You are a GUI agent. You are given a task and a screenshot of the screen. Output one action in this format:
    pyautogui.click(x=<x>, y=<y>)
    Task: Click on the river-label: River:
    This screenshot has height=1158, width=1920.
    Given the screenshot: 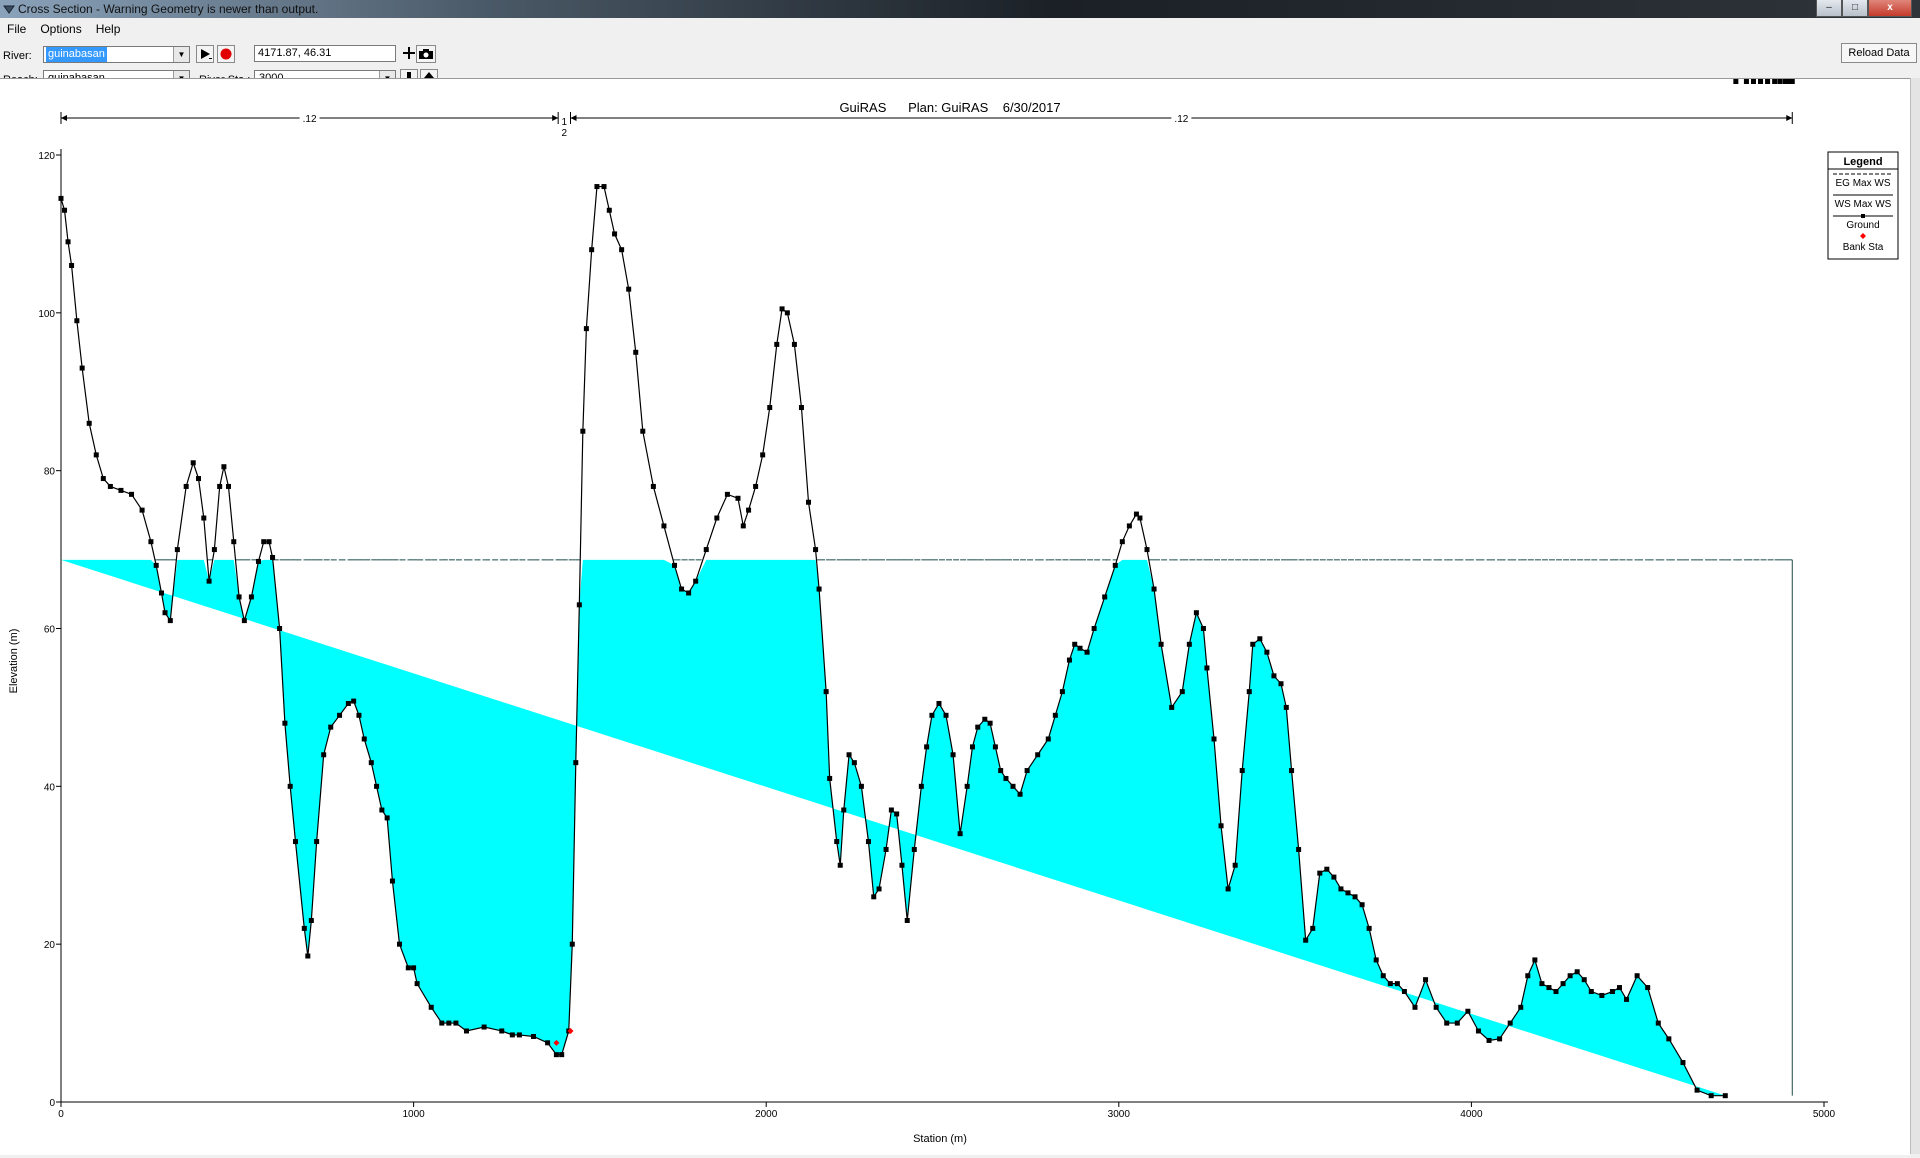 What is the action you would take?
    pyautogui.click(x=17, y=56)
    